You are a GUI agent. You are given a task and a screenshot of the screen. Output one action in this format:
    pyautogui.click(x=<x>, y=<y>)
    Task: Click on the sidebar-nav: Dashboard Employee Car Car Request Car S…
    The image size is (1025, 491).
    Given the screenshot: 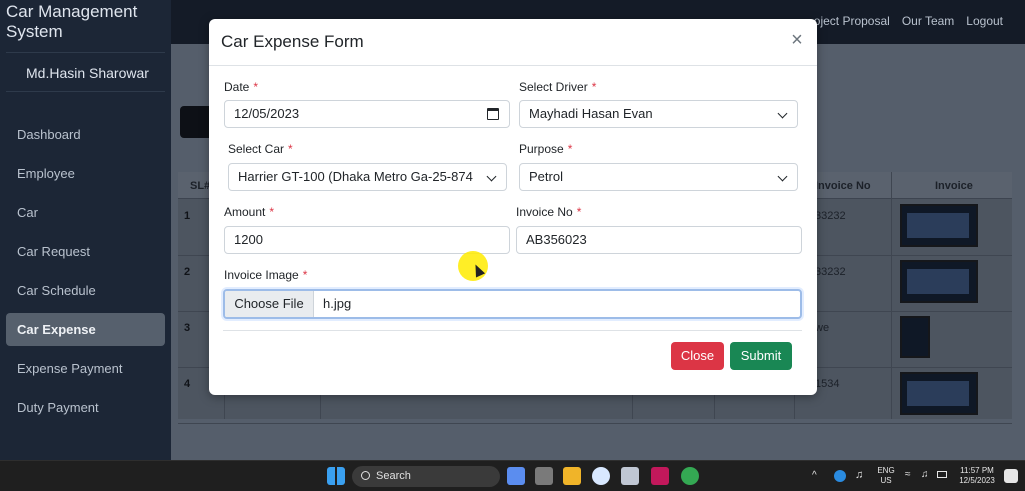 What is the action you would take?
    pyautogui.click(x=85, y=274)
    